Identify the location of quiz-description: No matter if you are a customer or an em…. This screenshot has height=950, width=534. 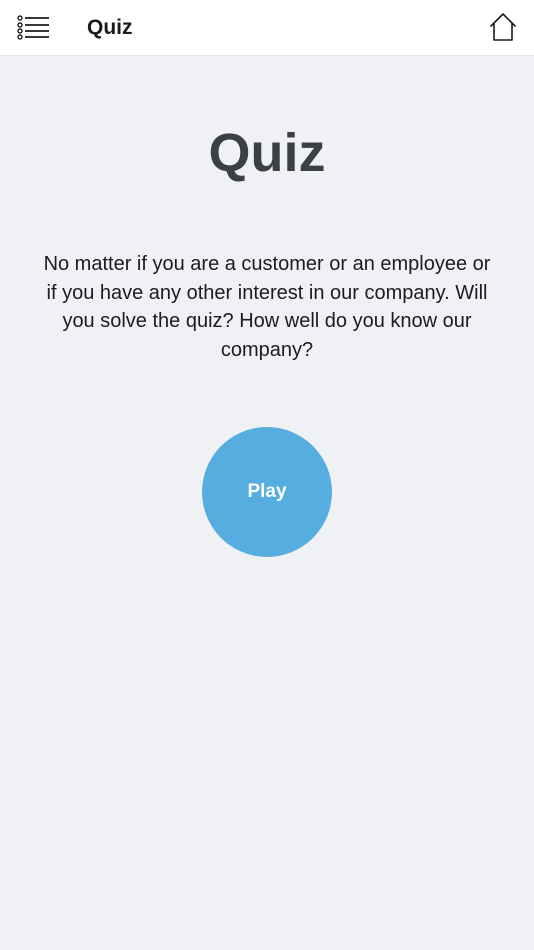
(267, 307).